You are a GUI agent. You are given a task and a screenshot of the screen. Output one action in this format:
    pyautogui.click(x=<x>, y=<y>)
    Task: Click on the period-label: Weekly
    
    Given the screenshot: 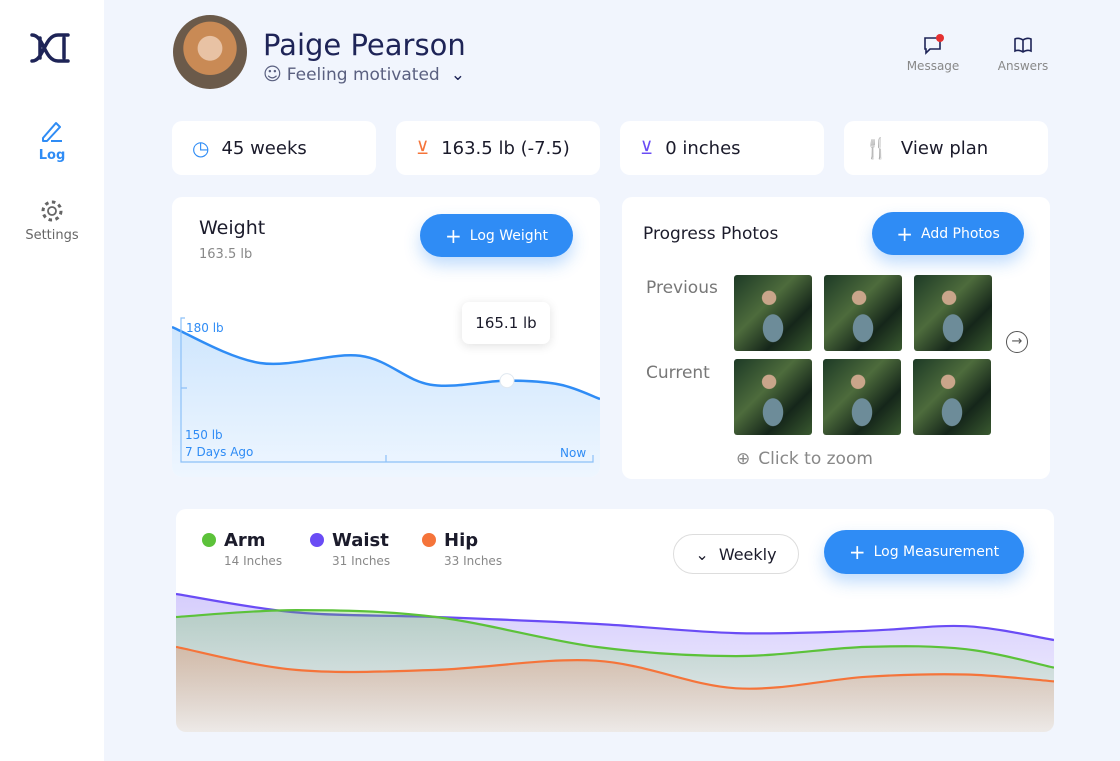 What is the action you would take?
    pyautogui.click(x=747, y=554)
    